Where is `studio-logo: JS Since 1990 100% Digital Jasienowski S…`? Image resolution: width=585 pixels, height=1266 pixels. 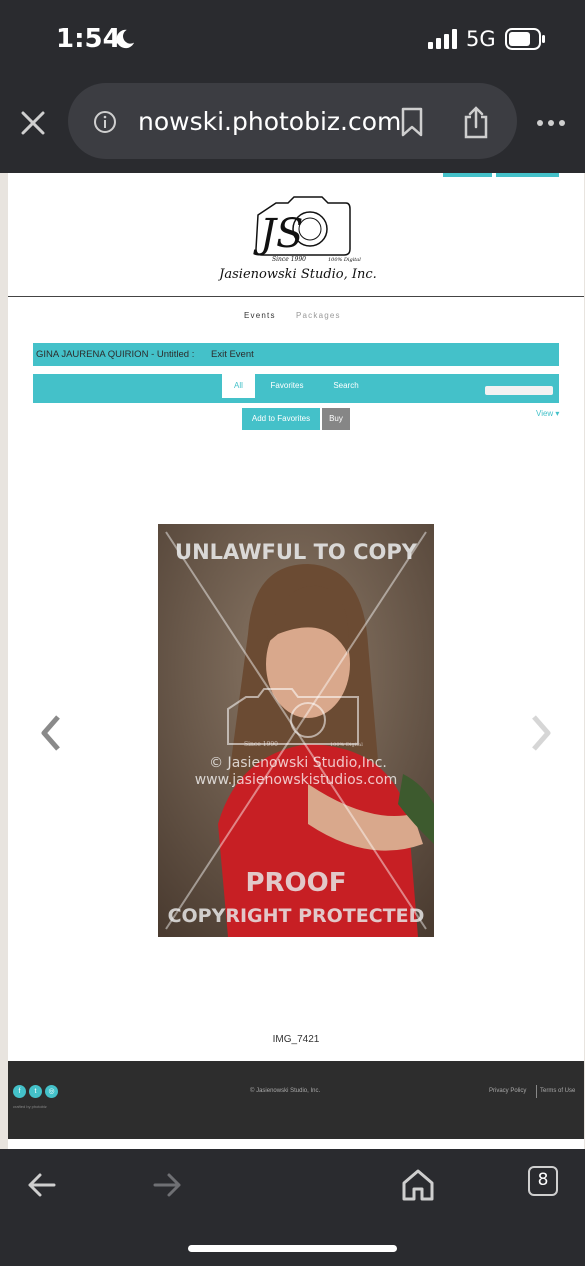
studio-logo: JS Since 1990 100% Digital Jasienowski S… is located at coordinates (298, 235).